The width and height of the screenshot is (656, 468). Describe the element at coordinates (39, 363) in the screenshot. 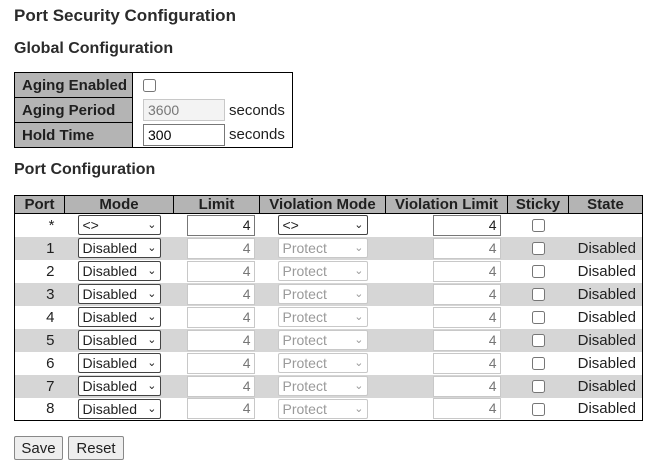

I see `port-number: 6` at that location.